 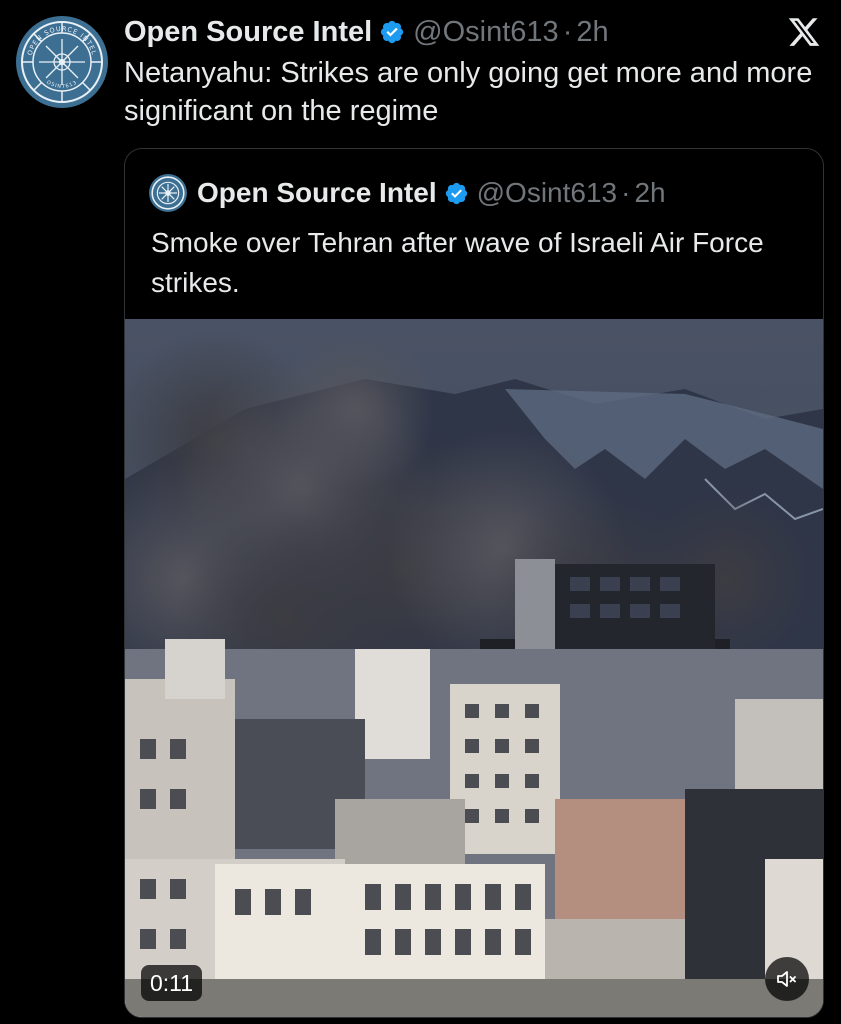 What do you see at coordinates (592, 32) in the screenshot?
I see `tweet-timestamp: 2h` at bounding box center [592, 32].